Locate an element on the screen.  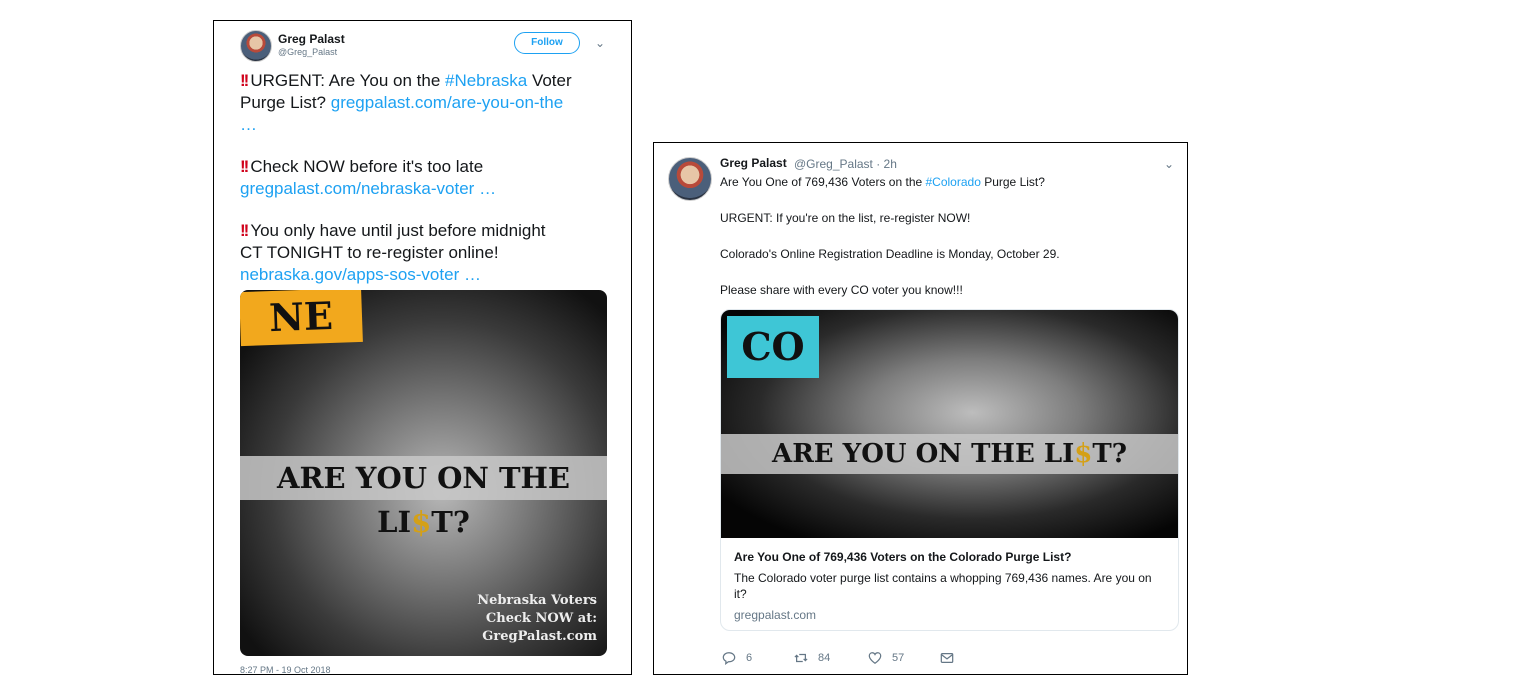
message-icon is located at coordinates (947, 658).